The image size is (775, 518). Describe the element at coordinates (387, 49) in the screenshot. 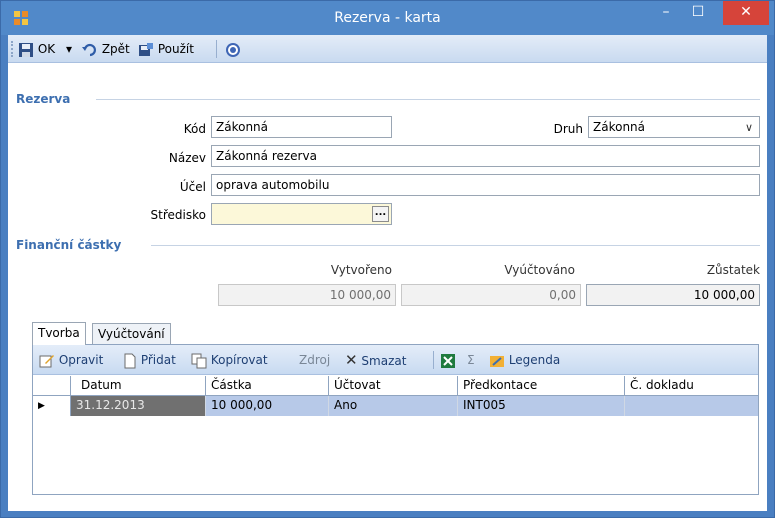

I see `main-toolbar: OK ▾ Zpět Použít` at that location.